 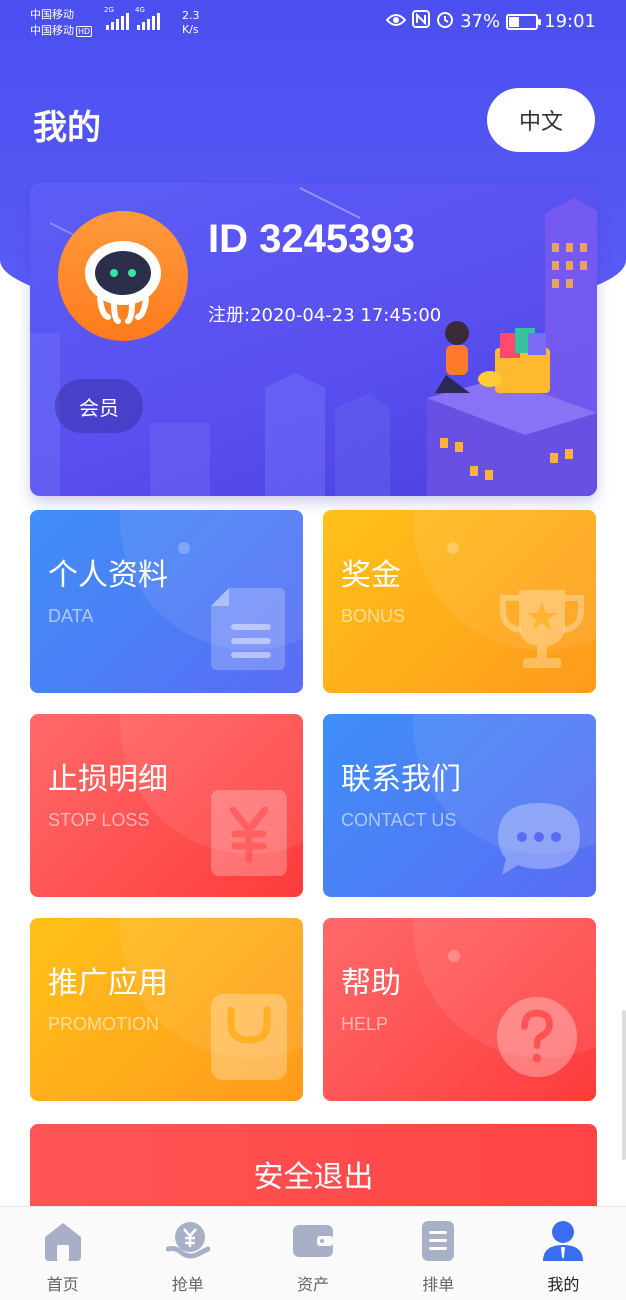 What do you see at coordinates (52, 30) in the screenshot?
I see `carrier-2: 中国移动` at bounding box center [52, 30].